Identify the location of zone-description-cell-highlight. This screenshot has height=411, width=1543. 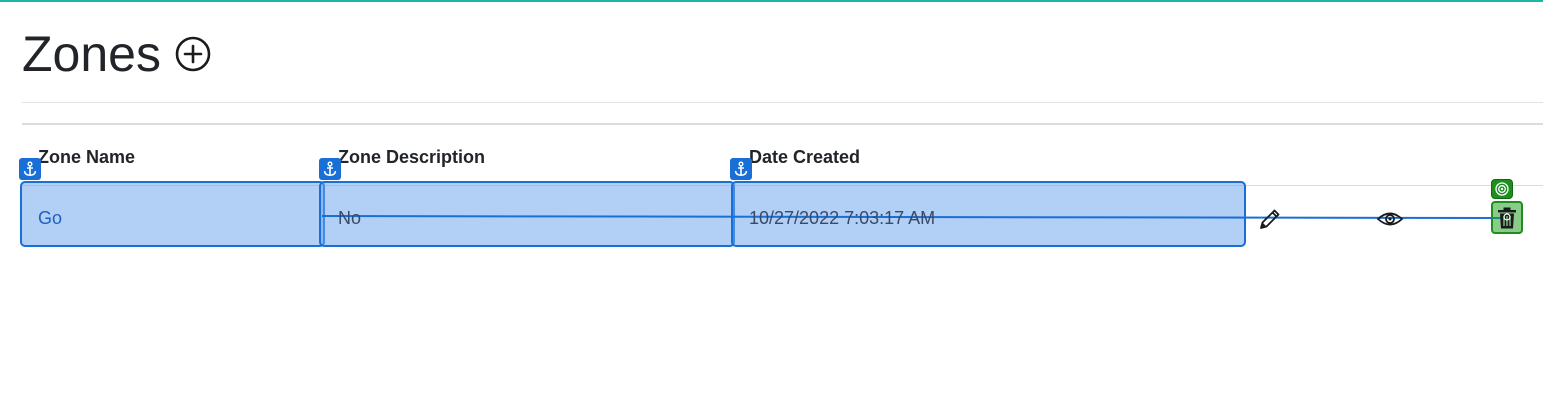
(527, 214).